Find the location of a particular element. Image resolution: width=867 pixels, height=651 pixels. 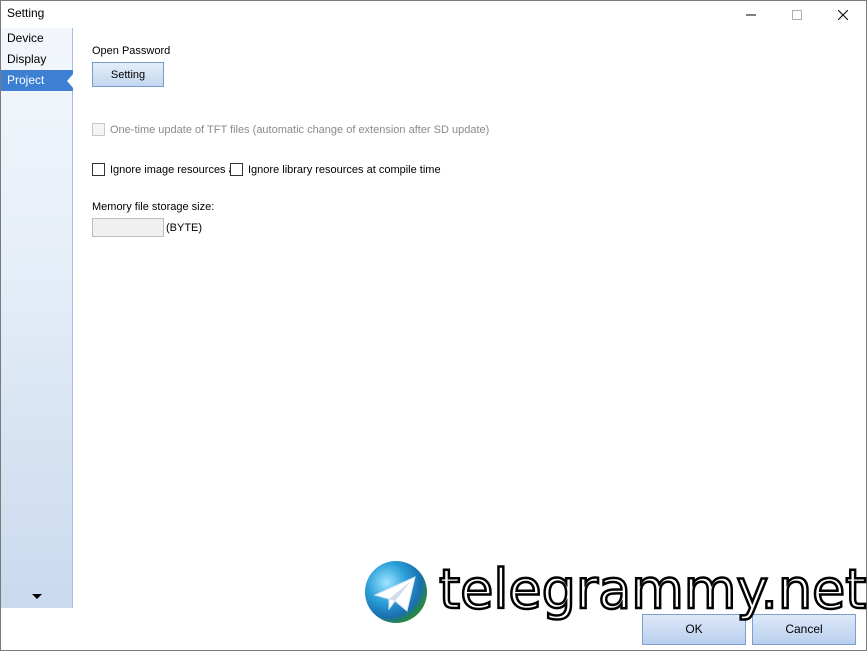

open-password-label: Open Password is located at coordinates (131, 51).